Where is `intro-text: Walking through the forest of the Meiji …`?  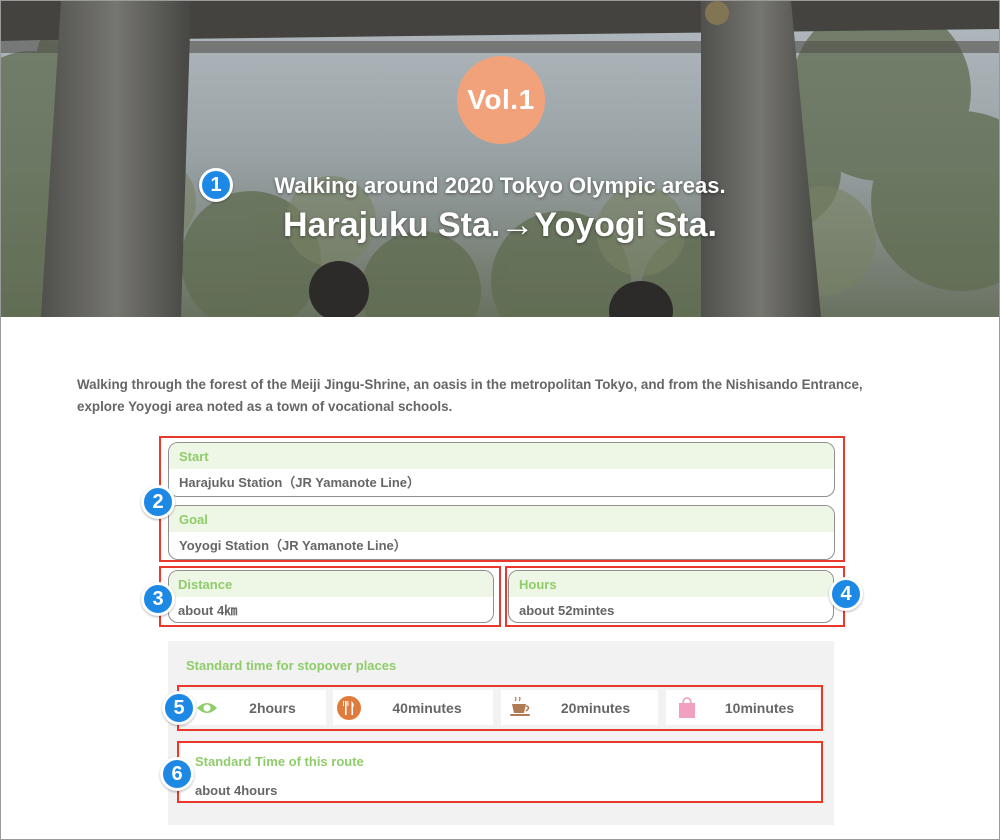 intro-text: Walking through the forest of the Meiji … is located at coordinates (502, 396).